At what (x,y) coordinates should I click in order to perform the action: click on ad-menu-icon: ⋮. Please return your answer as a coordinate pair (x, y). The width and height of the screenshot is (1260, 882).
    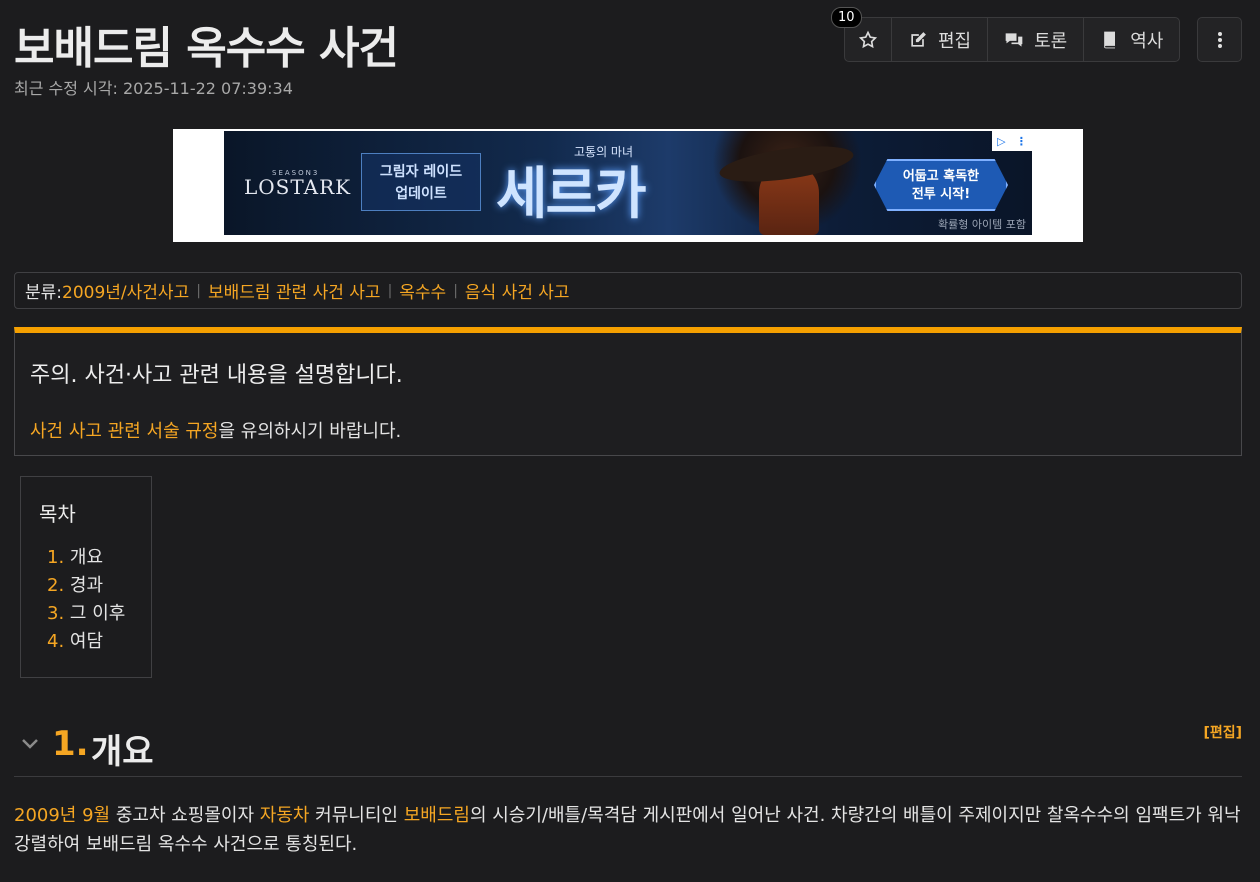
    Looking at the image, I should click on (1021, 141).